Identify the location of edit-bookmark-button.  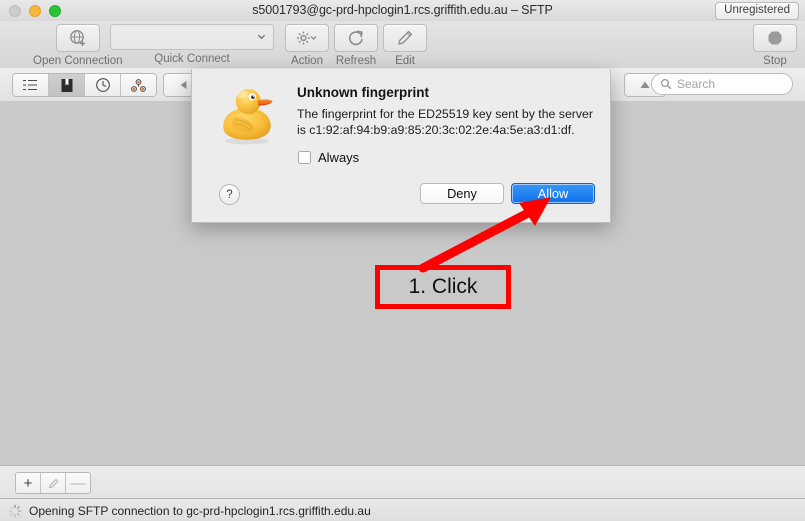
(53, 483).